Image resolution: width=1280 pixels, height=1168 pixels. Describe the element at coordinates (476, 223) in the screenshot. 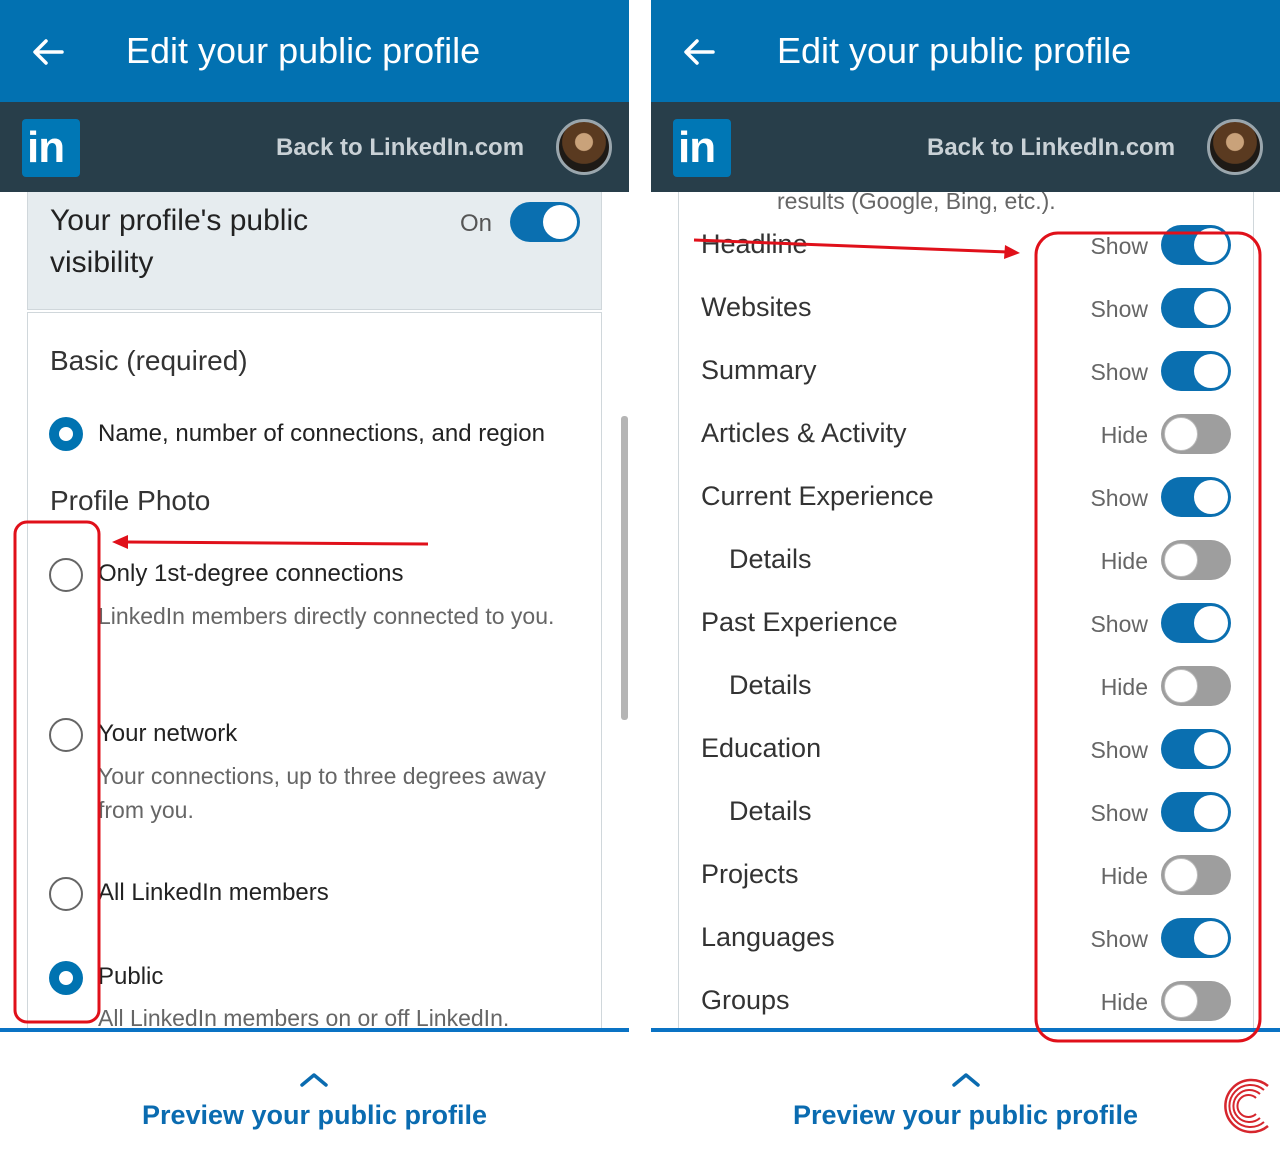

I see `public-visibility-state: On` at that location.